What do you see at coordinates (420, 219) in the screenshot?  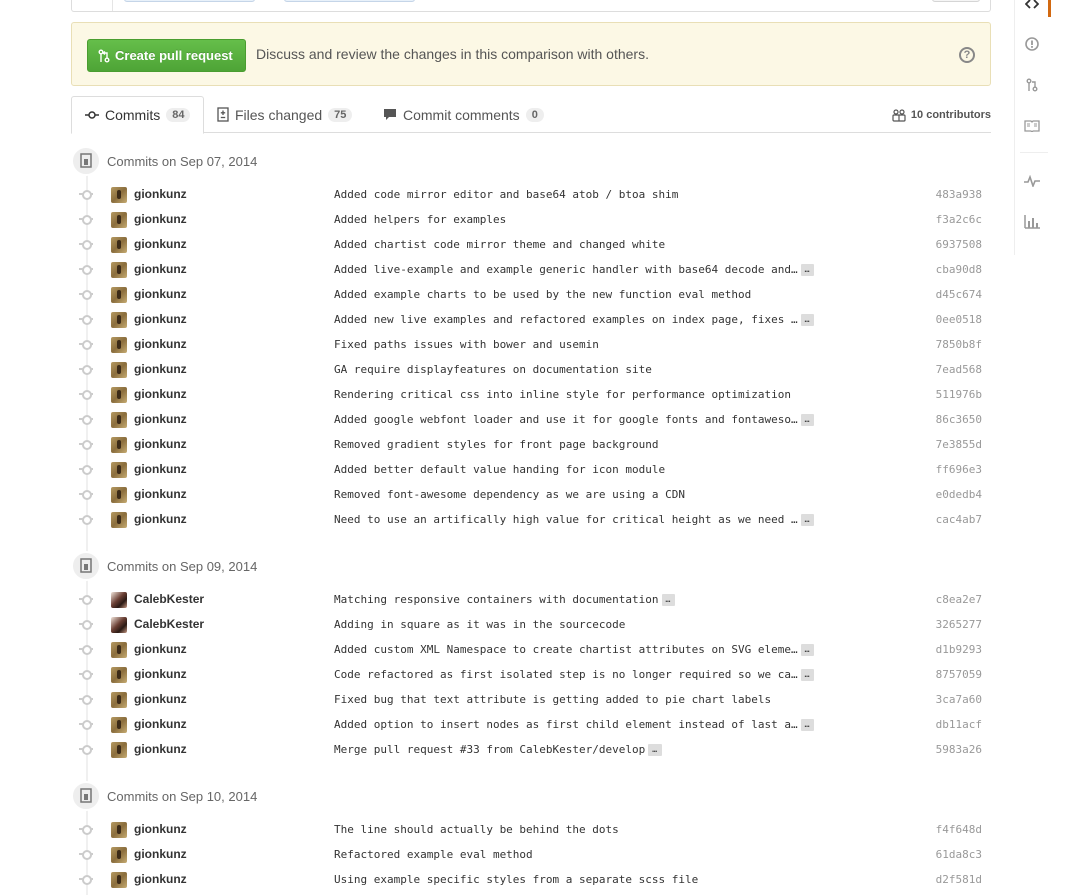 I see `commit-message: Added helpers for examples` at bounding box center [420, 219].